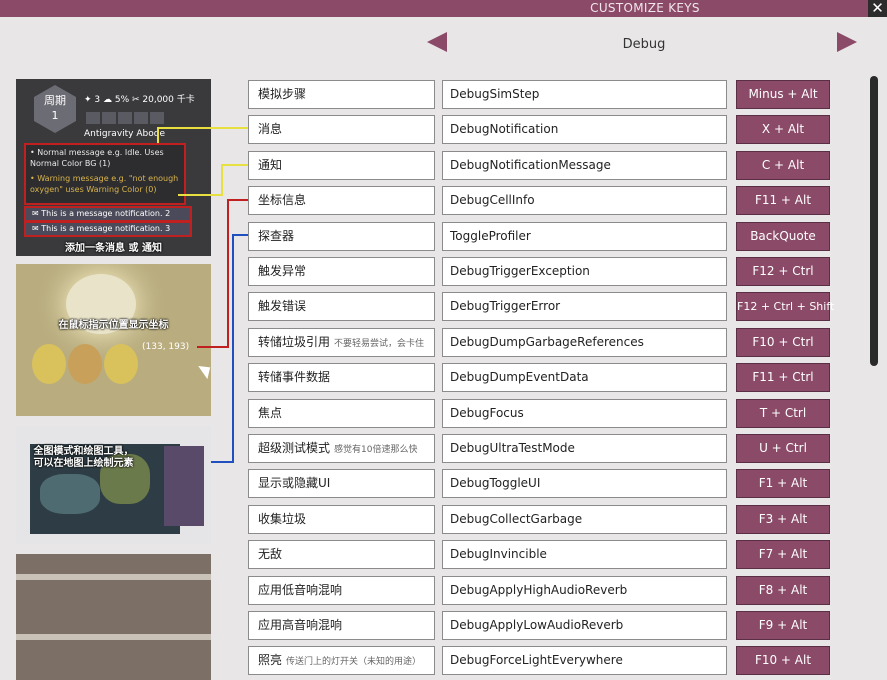 The height and width of the screenshot is (680, 887). Describe the element at coordinates (341, 306) in the screenshot. I see `binding-name: 触发错误` at that location.